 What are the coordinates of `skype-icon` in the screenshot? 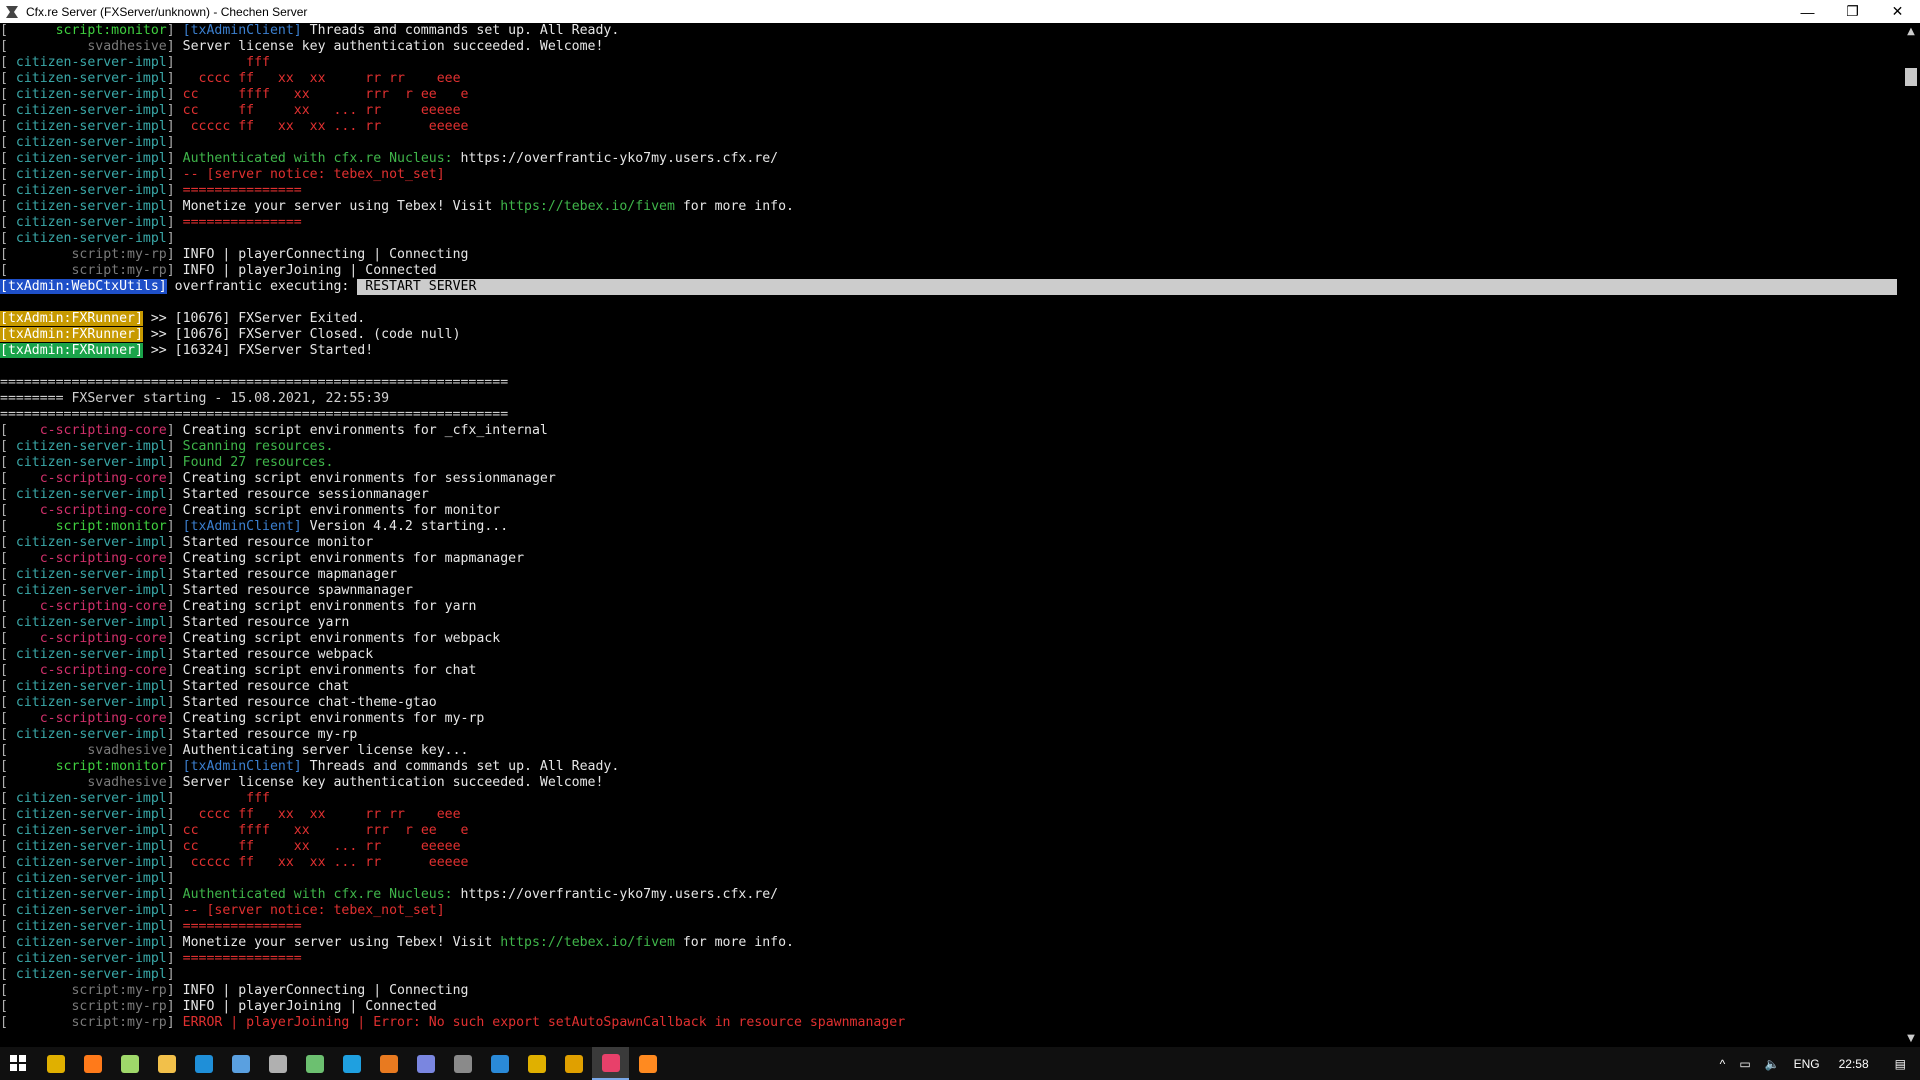 It's located at (351, 1063).